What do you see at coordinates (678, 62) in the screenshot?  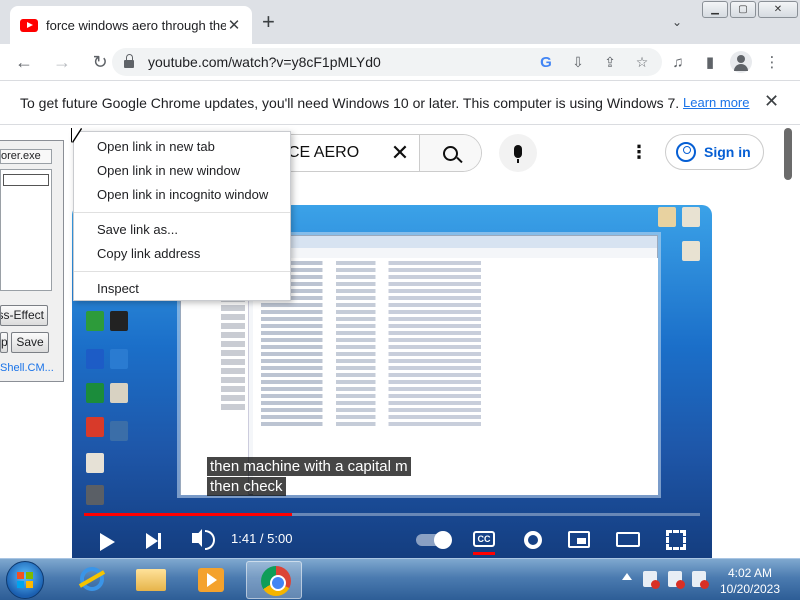 I see `media-control-icon: ♫` at bounding box center [678, 62].